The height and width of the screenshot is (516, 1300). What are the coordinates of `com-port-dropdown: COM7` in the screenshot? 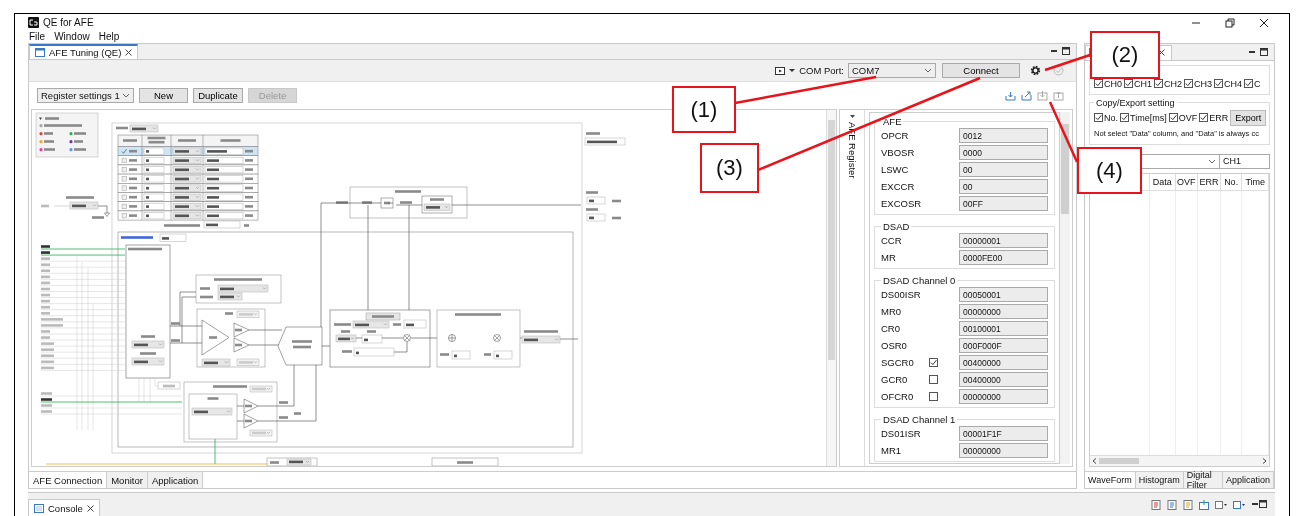 It's located at (892, 71).